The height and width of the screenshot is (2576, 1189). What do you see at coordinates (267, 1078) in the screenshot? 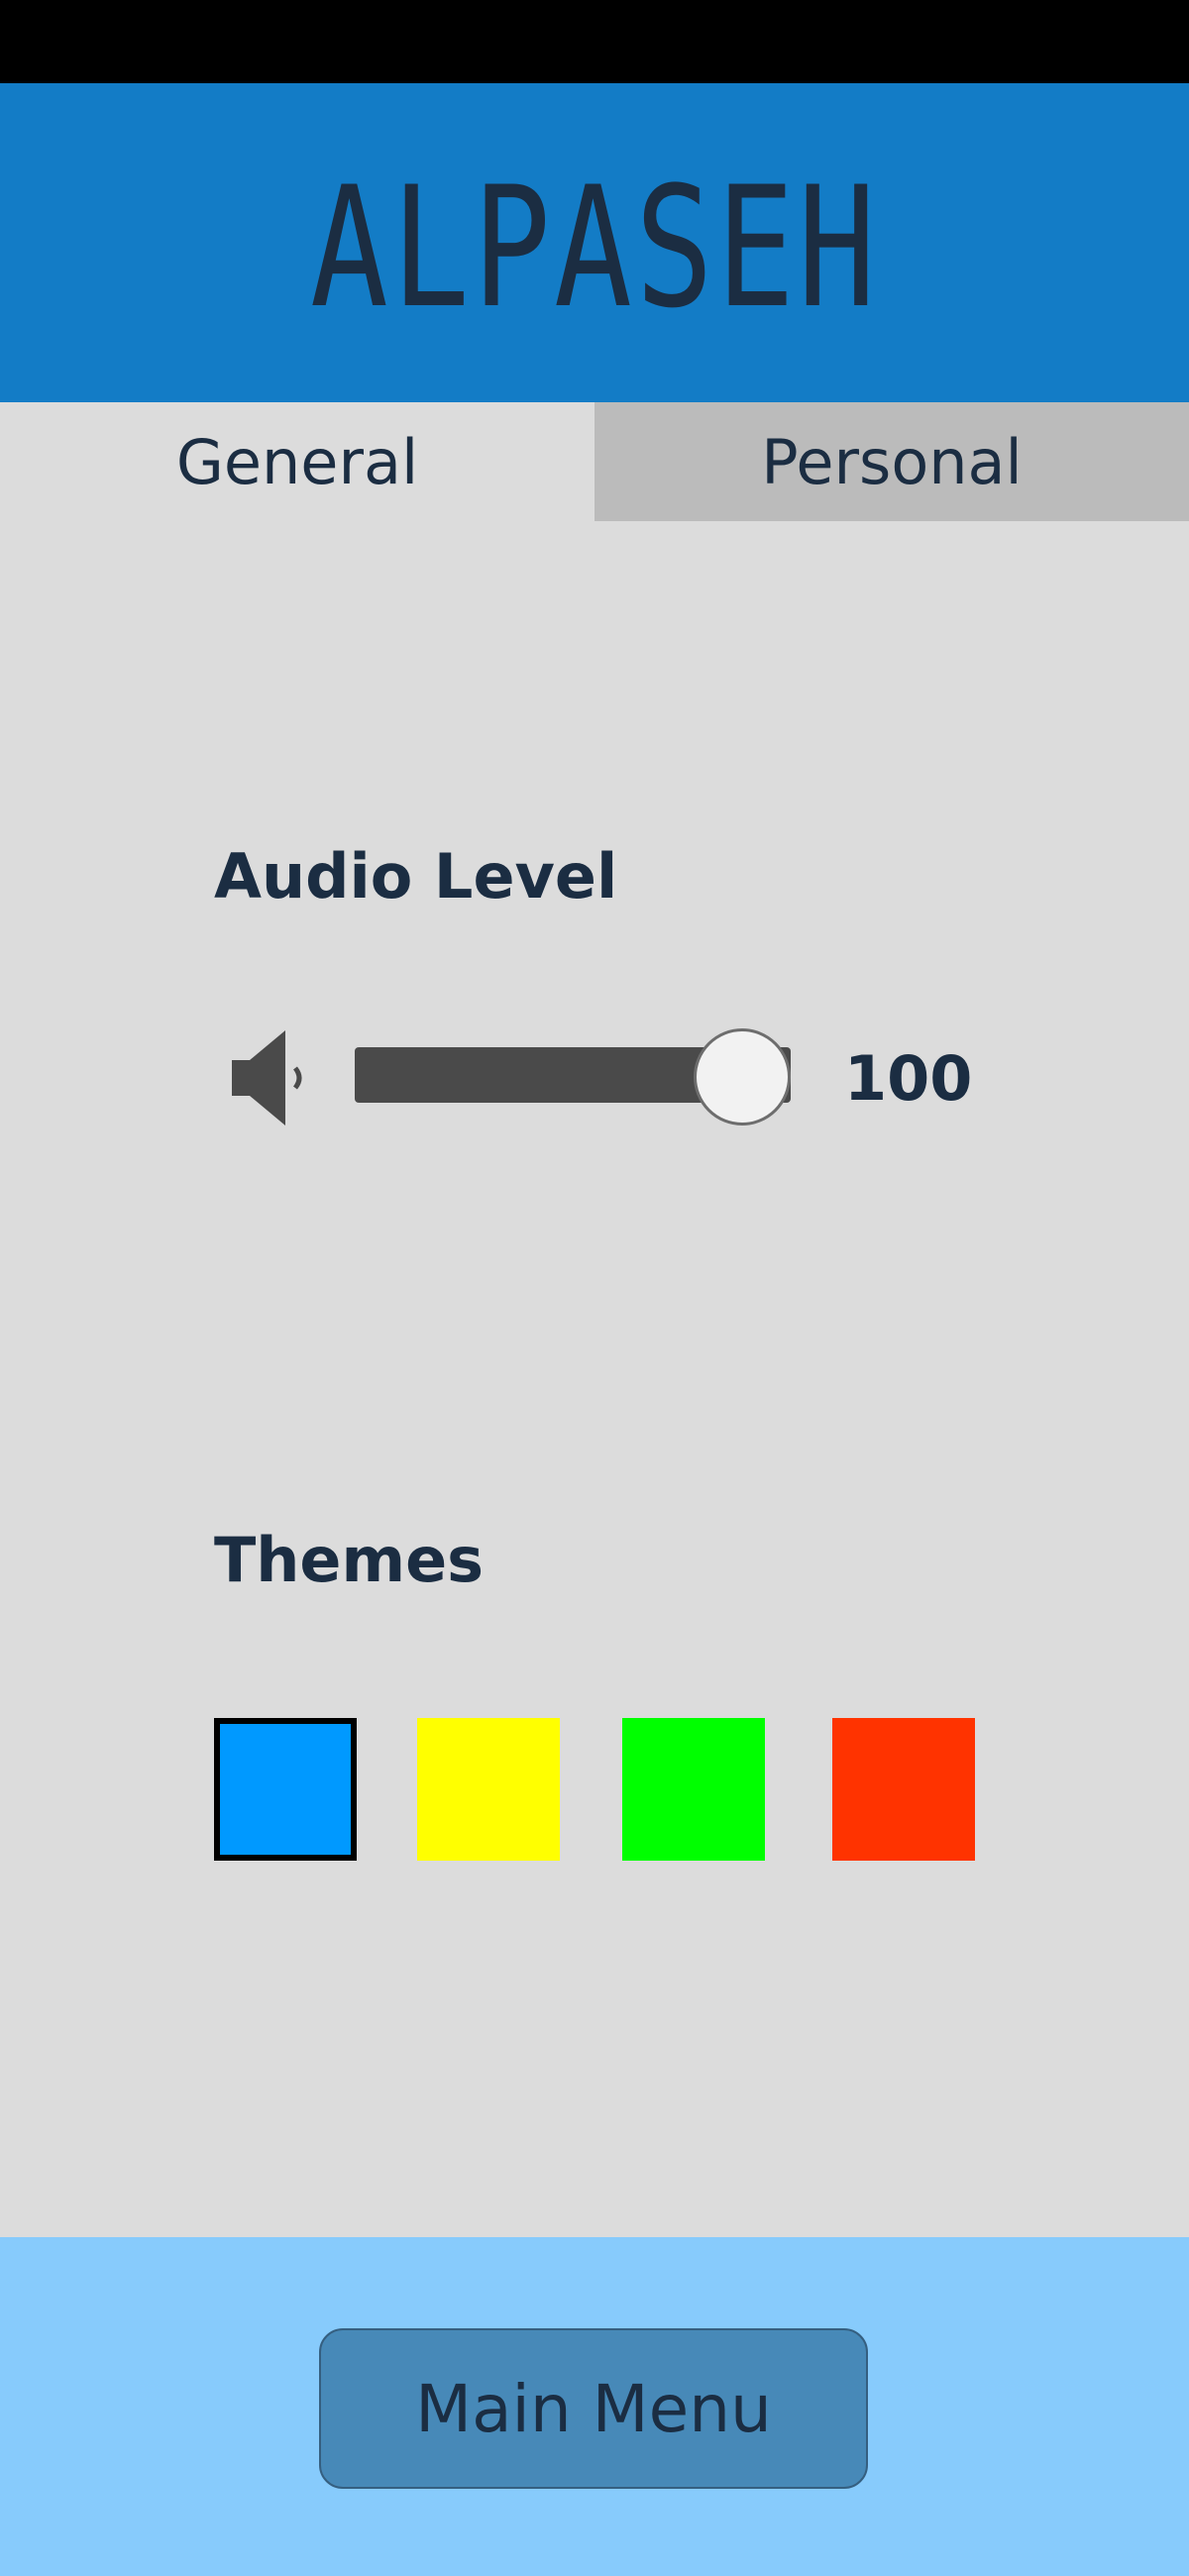
I see `speaker-icon` at bounding box center [267, 1078].